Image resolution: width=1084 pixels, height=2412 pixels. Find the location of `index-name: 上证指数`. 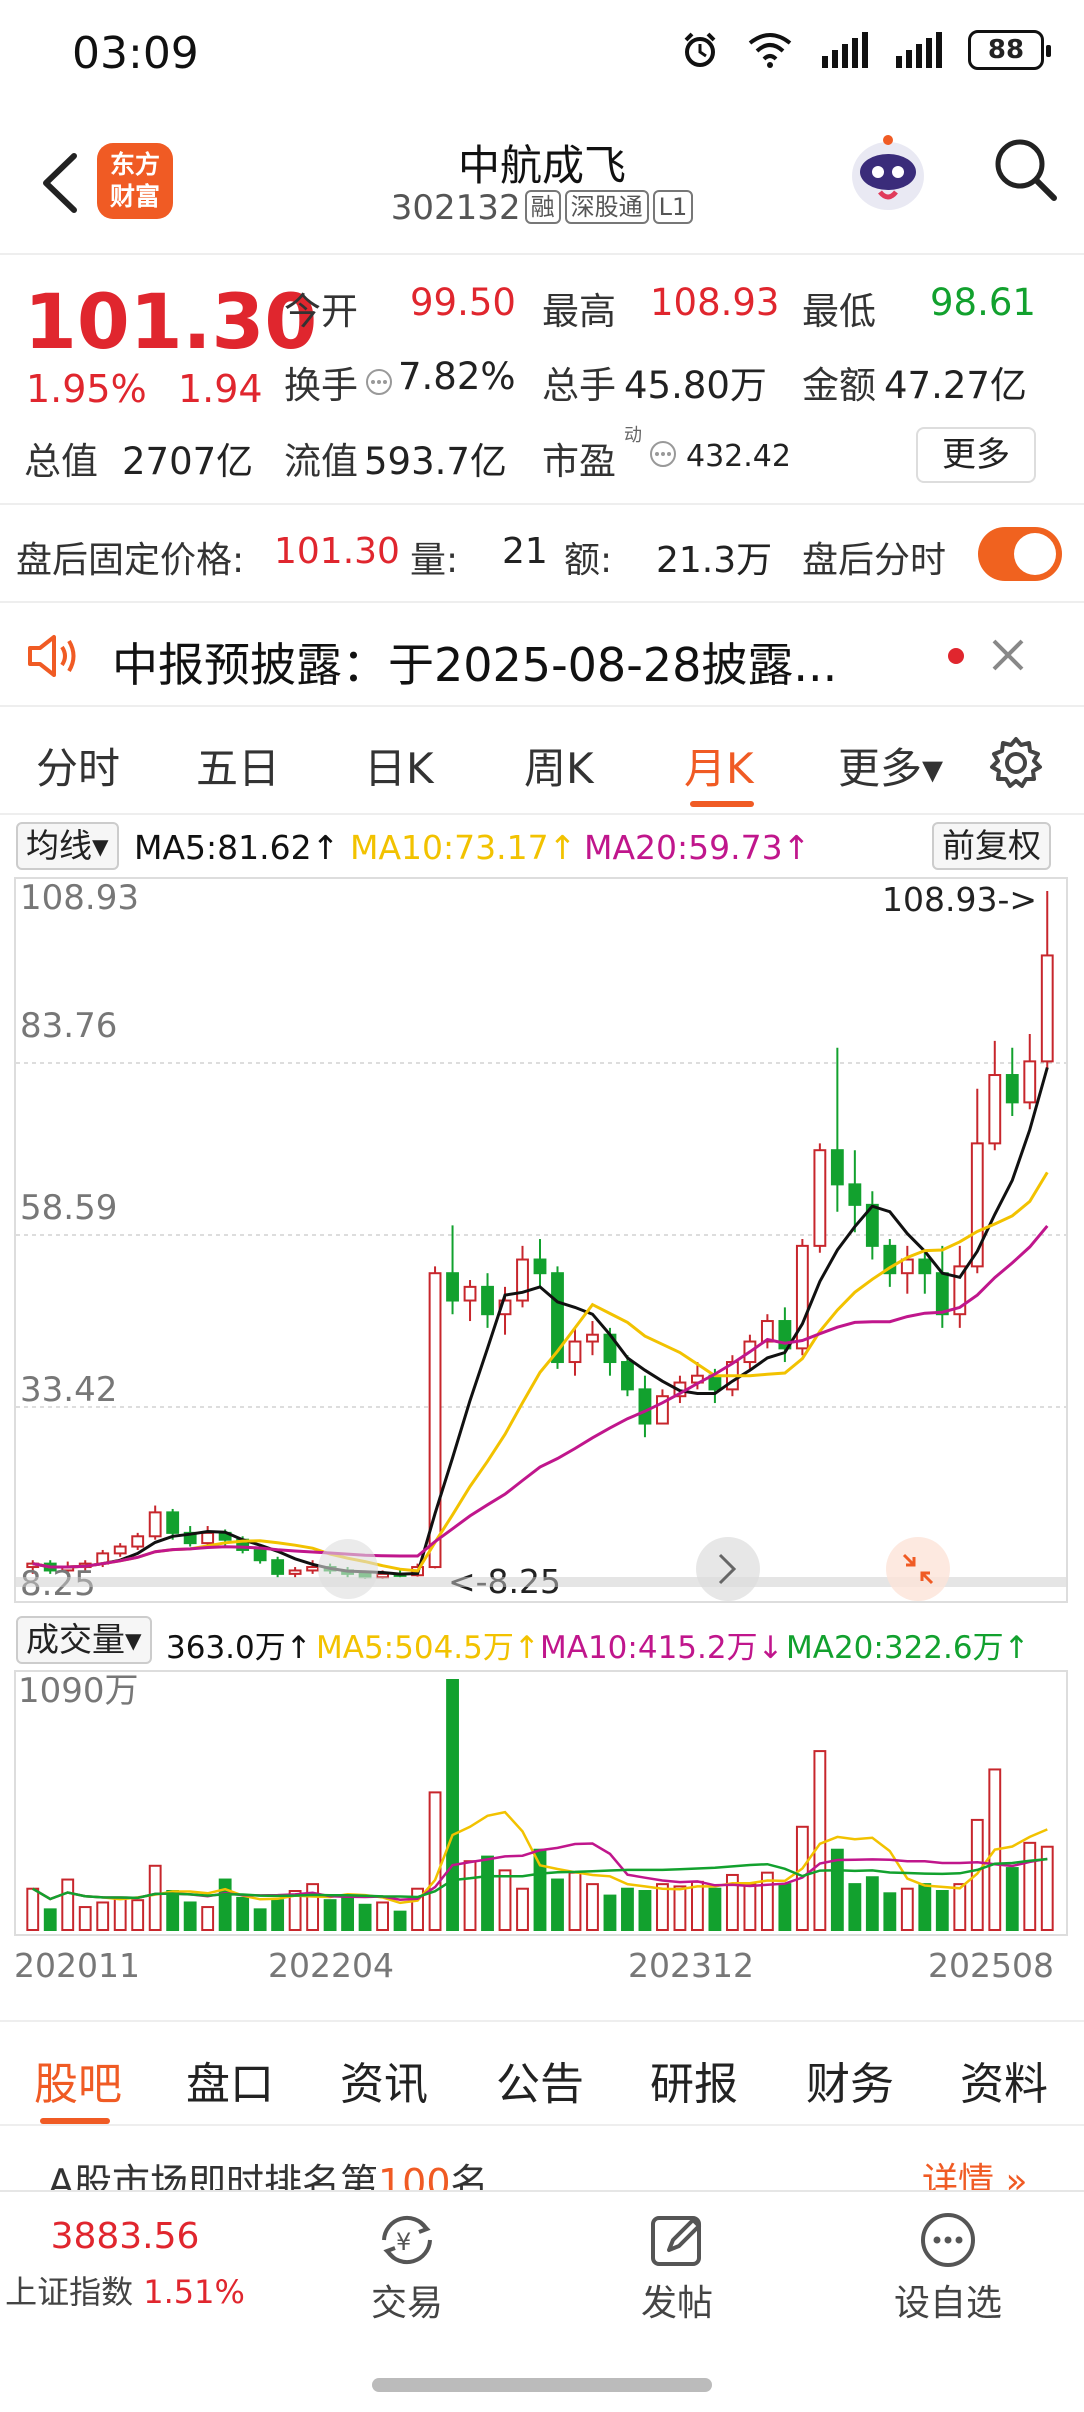

index-name: 上证指数 is located at coordinates (69, 2292).